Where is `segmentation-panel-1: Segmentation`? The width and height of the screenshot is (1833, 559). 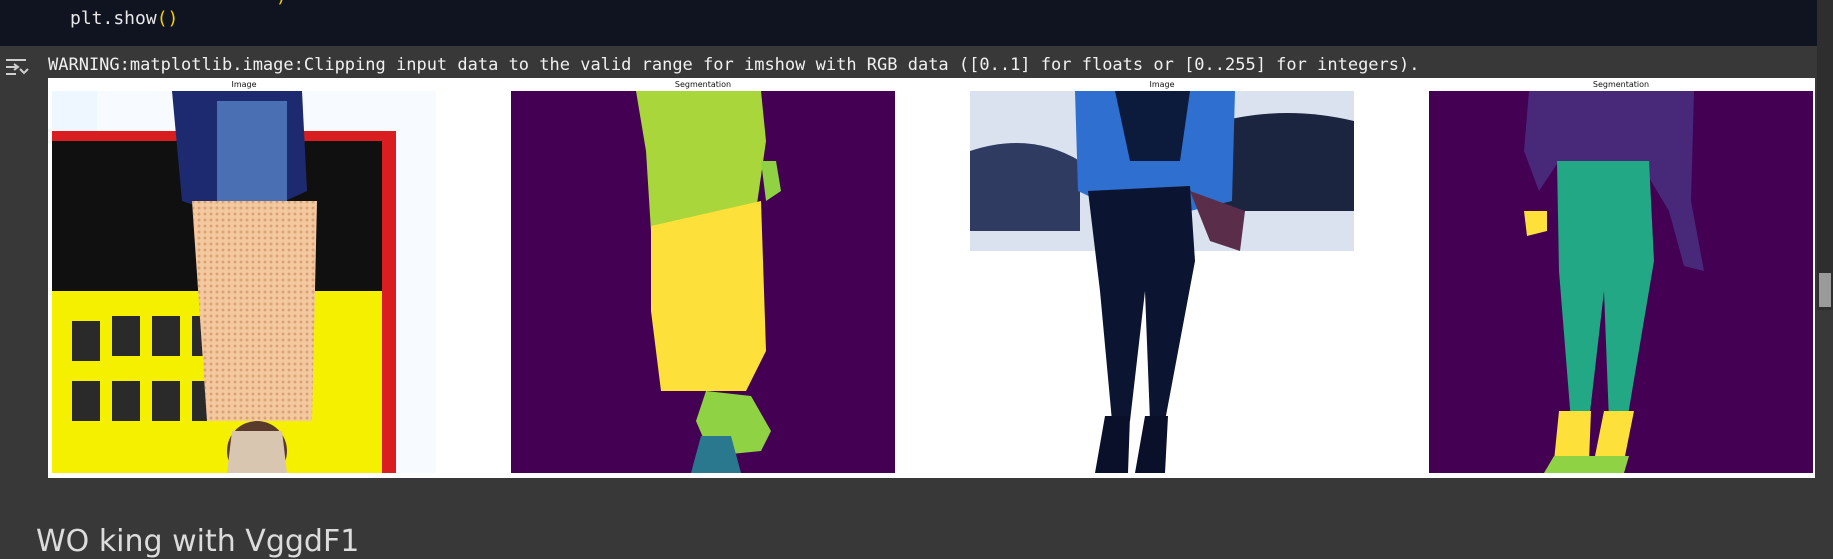
segmentation-panel-1: Segmentation is located at coordinates (703, 278).